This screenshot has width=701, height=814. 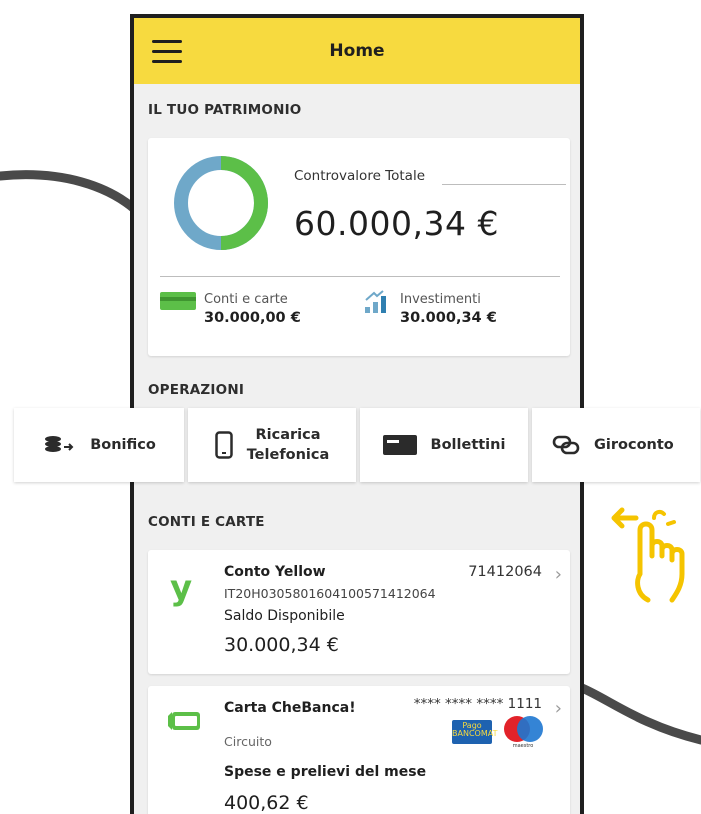 What do you see at coordinates (648, 555) in the screenshot?
I see `swipe-hand-icon` at bounding box center [648, 555].